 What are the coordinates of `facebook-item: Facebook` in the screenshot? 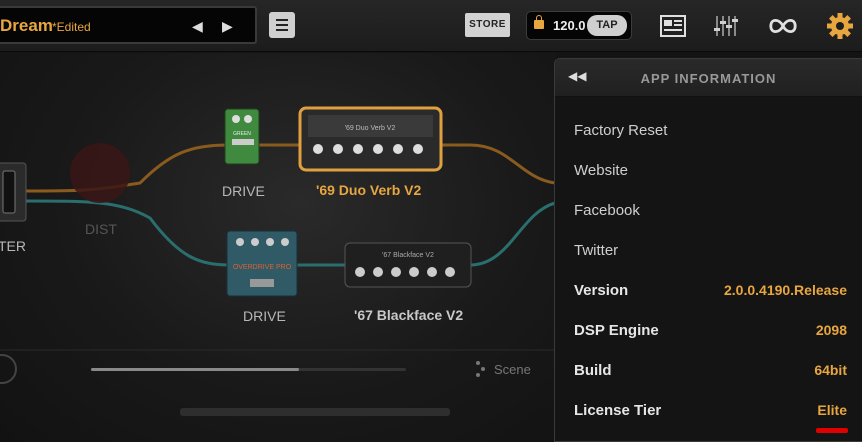 It's located at (708, 211).